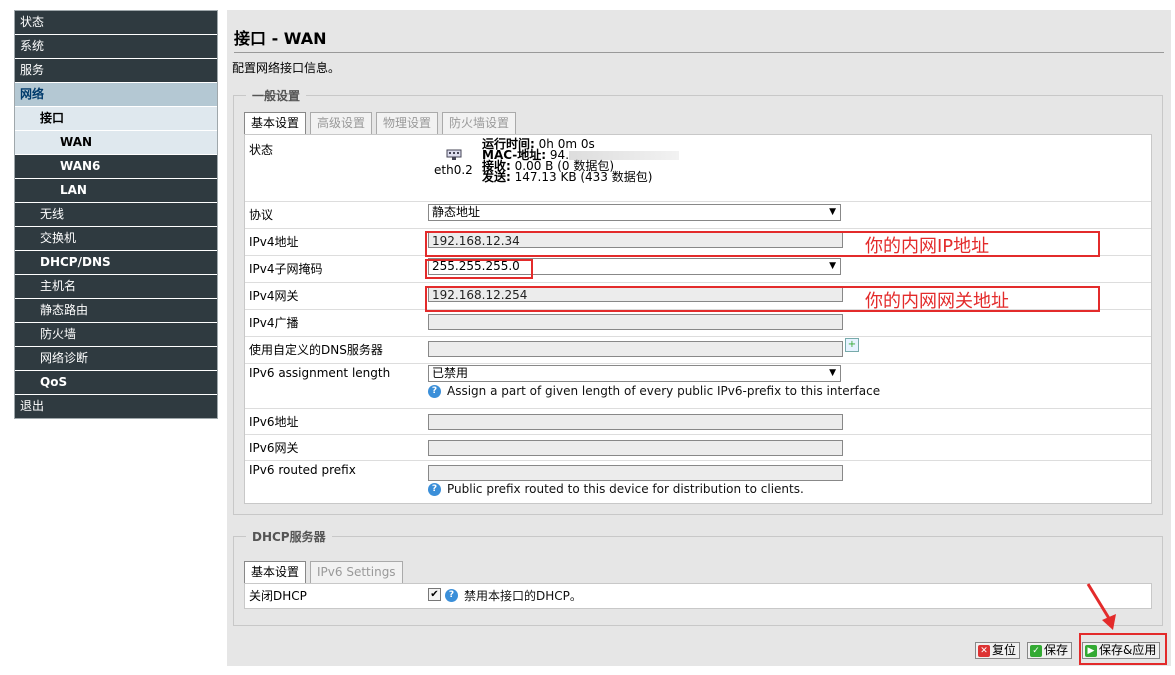 This screenshot has width=1175, height=675. What do you see at coordinates (434, 594) in the screenshot?
I see `disable-dhcp-checkbox: ✔` at bounding box center [434, 594].